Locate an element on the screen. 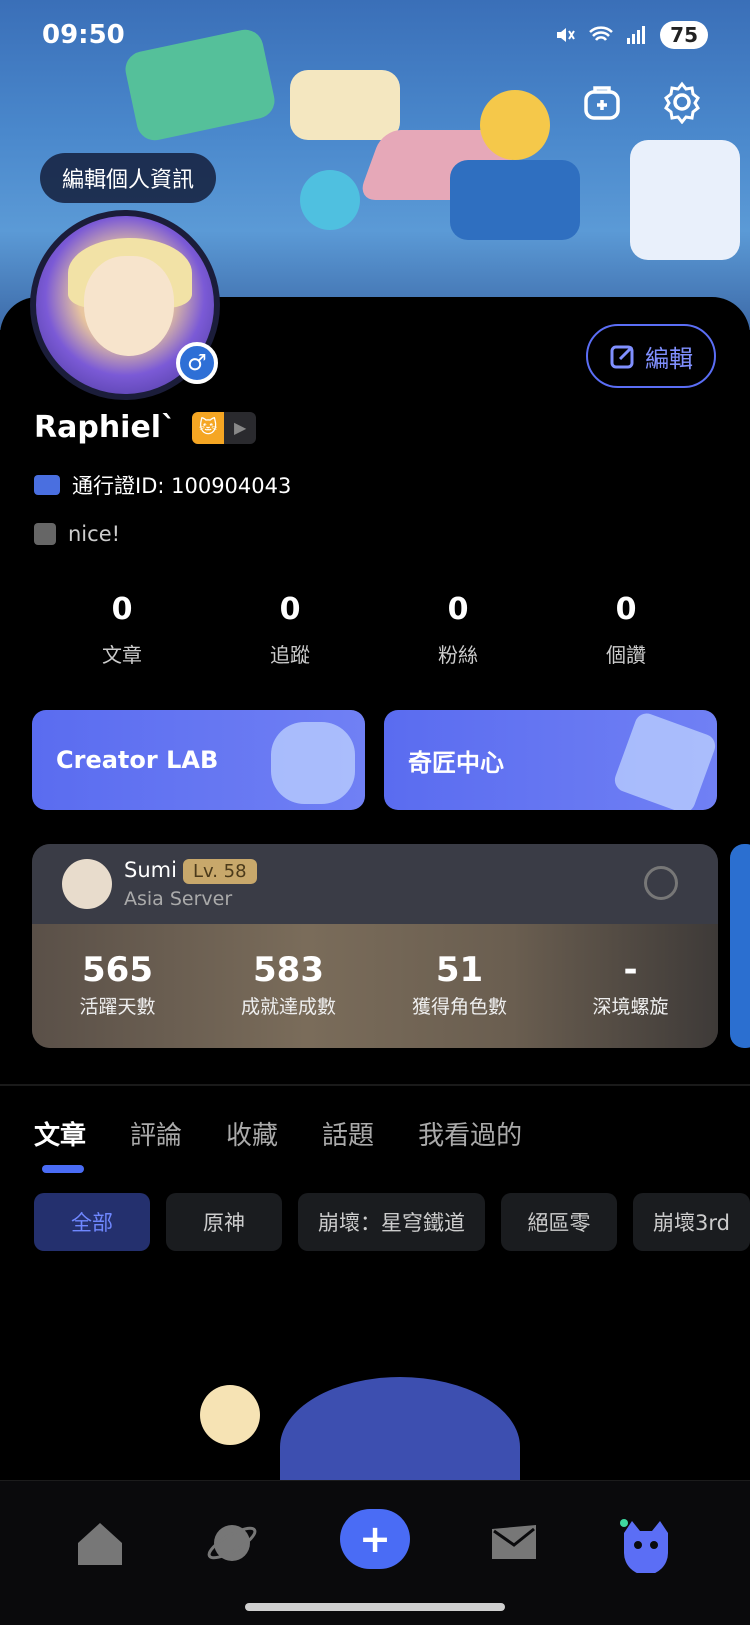  edit-profile-info-button: 編輯個人資訊 is located at coordinates (128, 178).